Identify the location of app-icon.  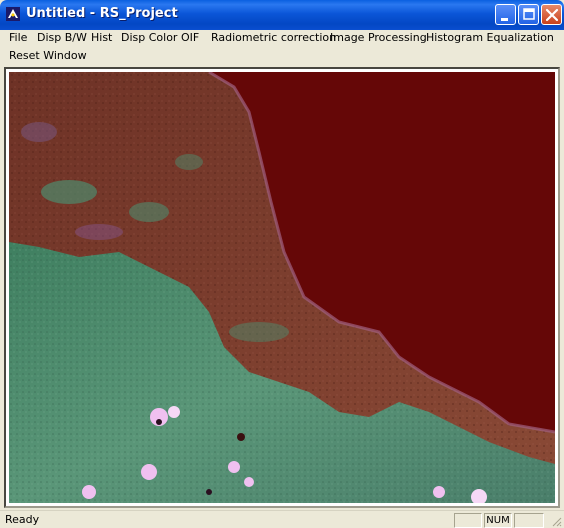
(13, 14).